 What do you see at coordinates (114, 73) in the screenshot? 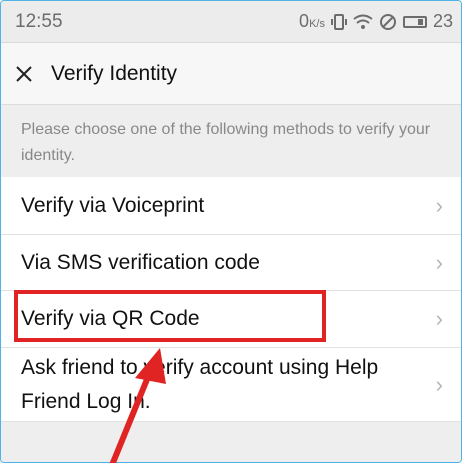
I see `page-title: Verify Identity` at bounding box center [114, 73].